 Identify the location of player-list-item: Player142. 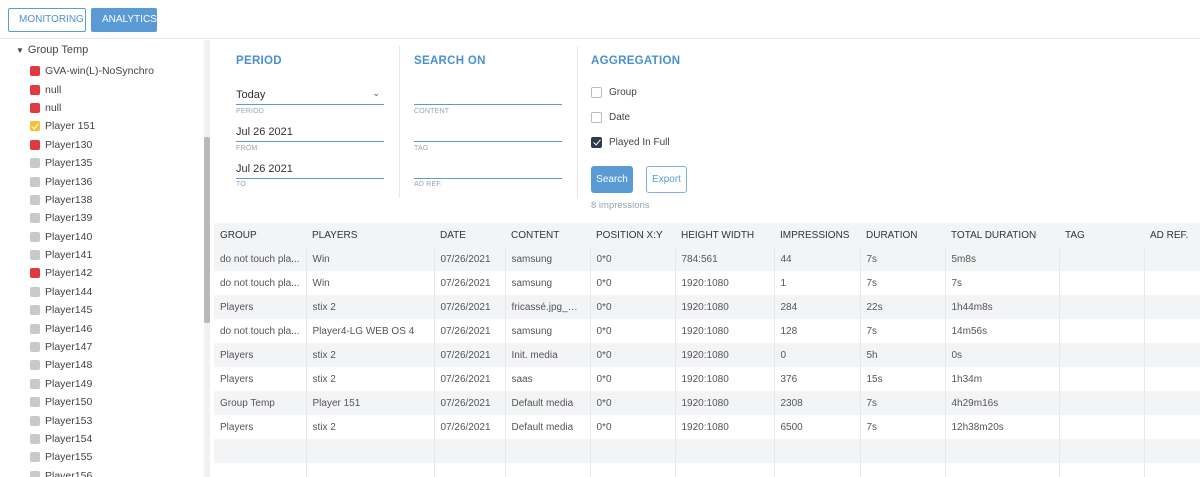
(92, 273).